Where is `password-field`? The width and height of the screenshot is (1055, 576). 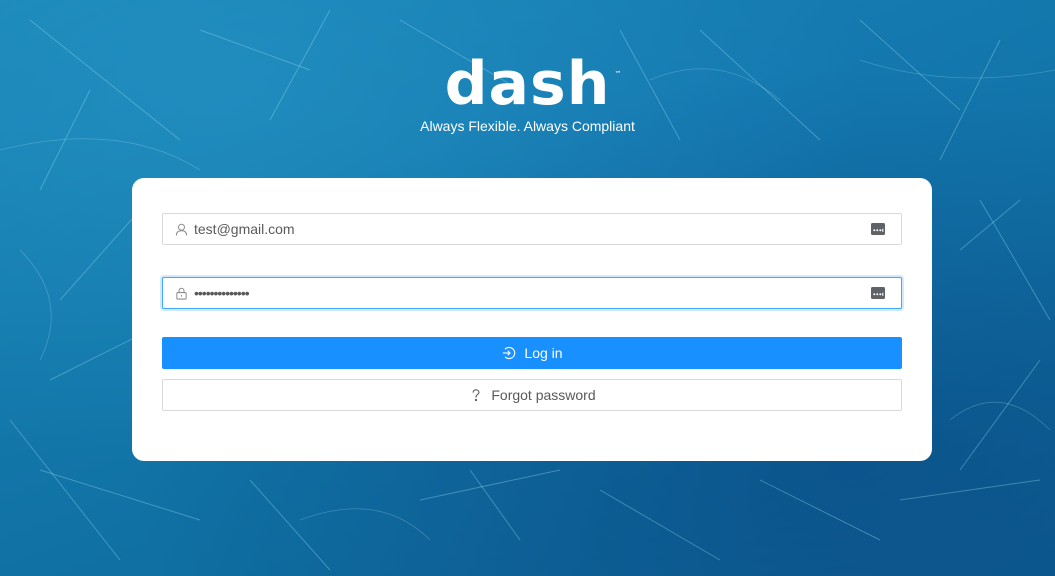 password-field is located at coordinates (532, 293).